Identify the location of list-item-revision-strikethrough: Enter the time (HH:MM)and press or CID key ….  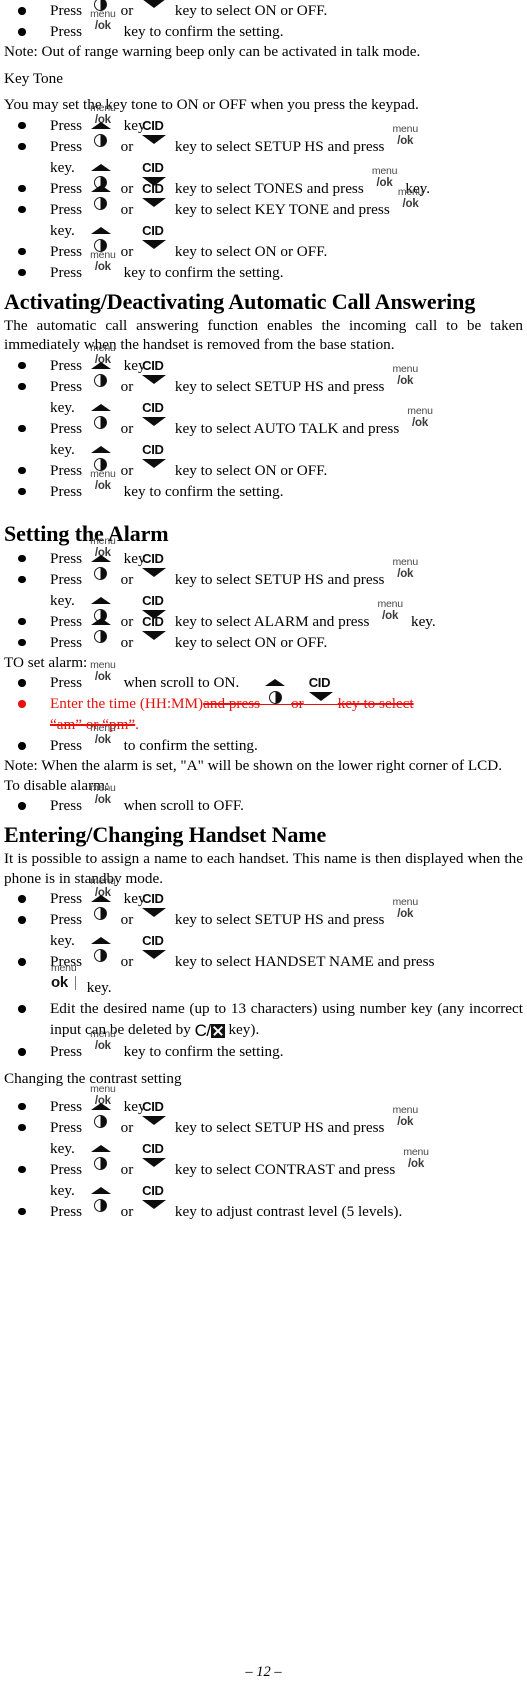
(263, 705).